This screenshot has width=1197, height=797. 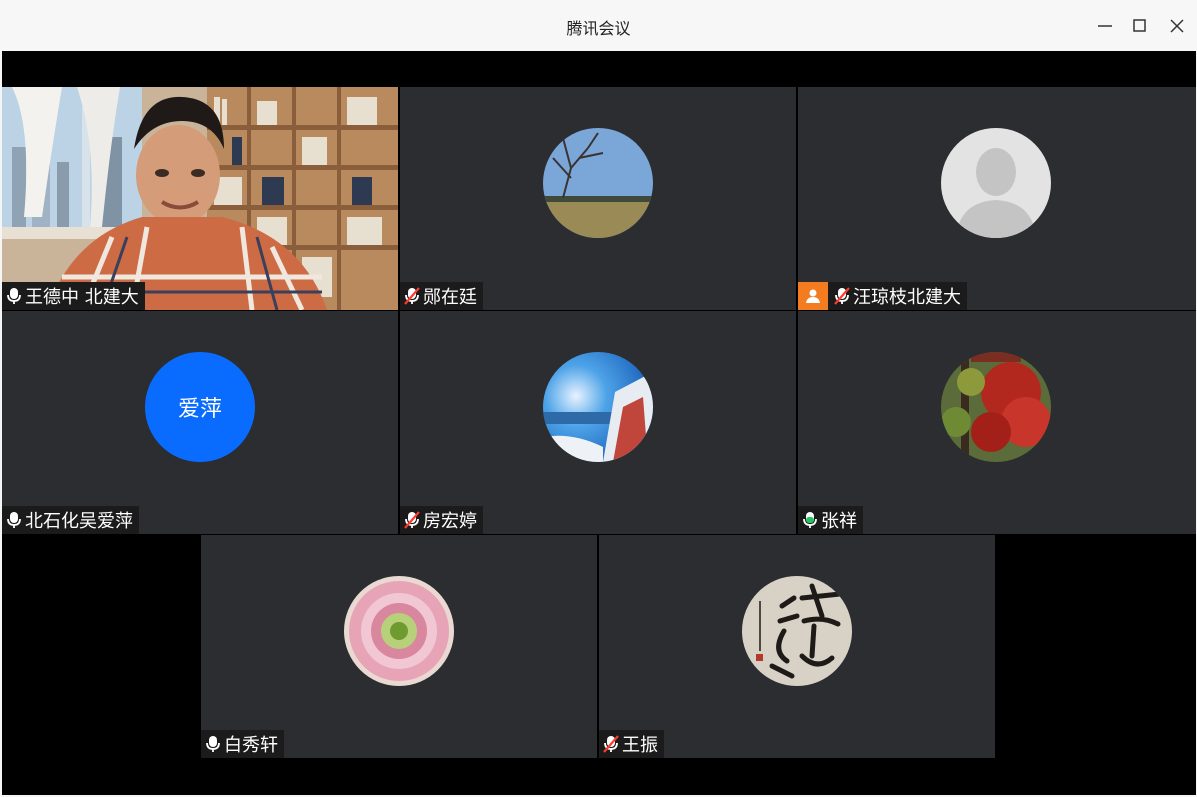 I want to click on participant-nametag: 郧在廷, so click(x=441, y=296).